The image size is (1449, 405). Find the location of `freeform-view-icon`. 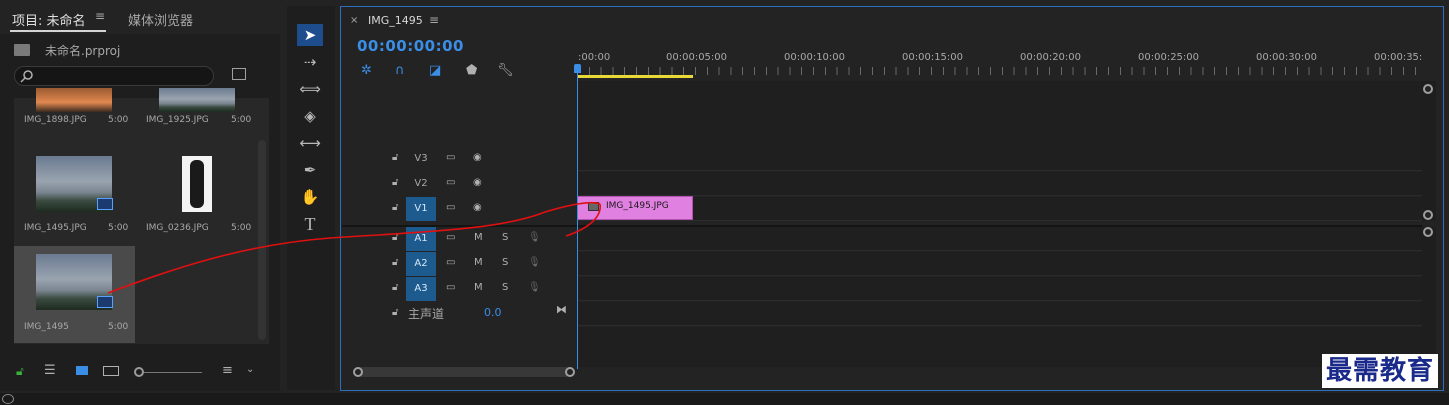

freeform-view-icon is located at coordinates (111, 371).